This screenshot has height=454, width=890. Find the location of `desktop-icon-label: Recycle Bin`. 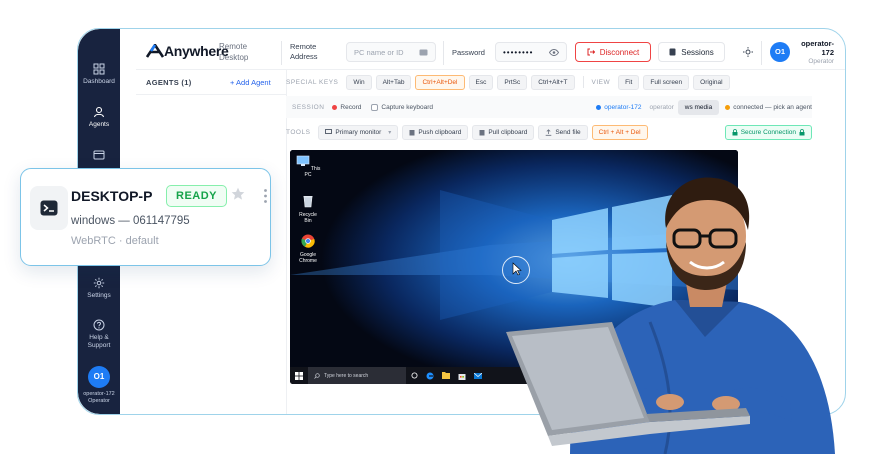

desktop-icon-label: Recycle Bin is located at coordinates (308, 218).